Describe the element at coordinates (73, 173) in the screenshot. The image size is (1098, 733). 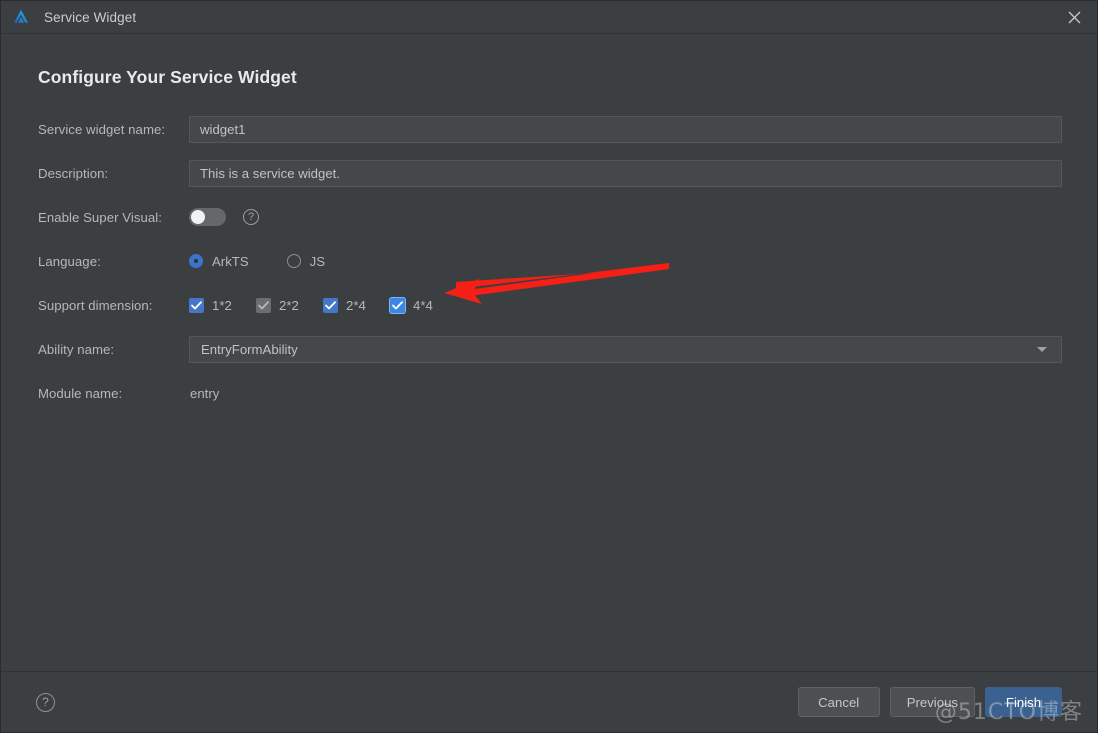
I see `label-description: Description:` at that location.